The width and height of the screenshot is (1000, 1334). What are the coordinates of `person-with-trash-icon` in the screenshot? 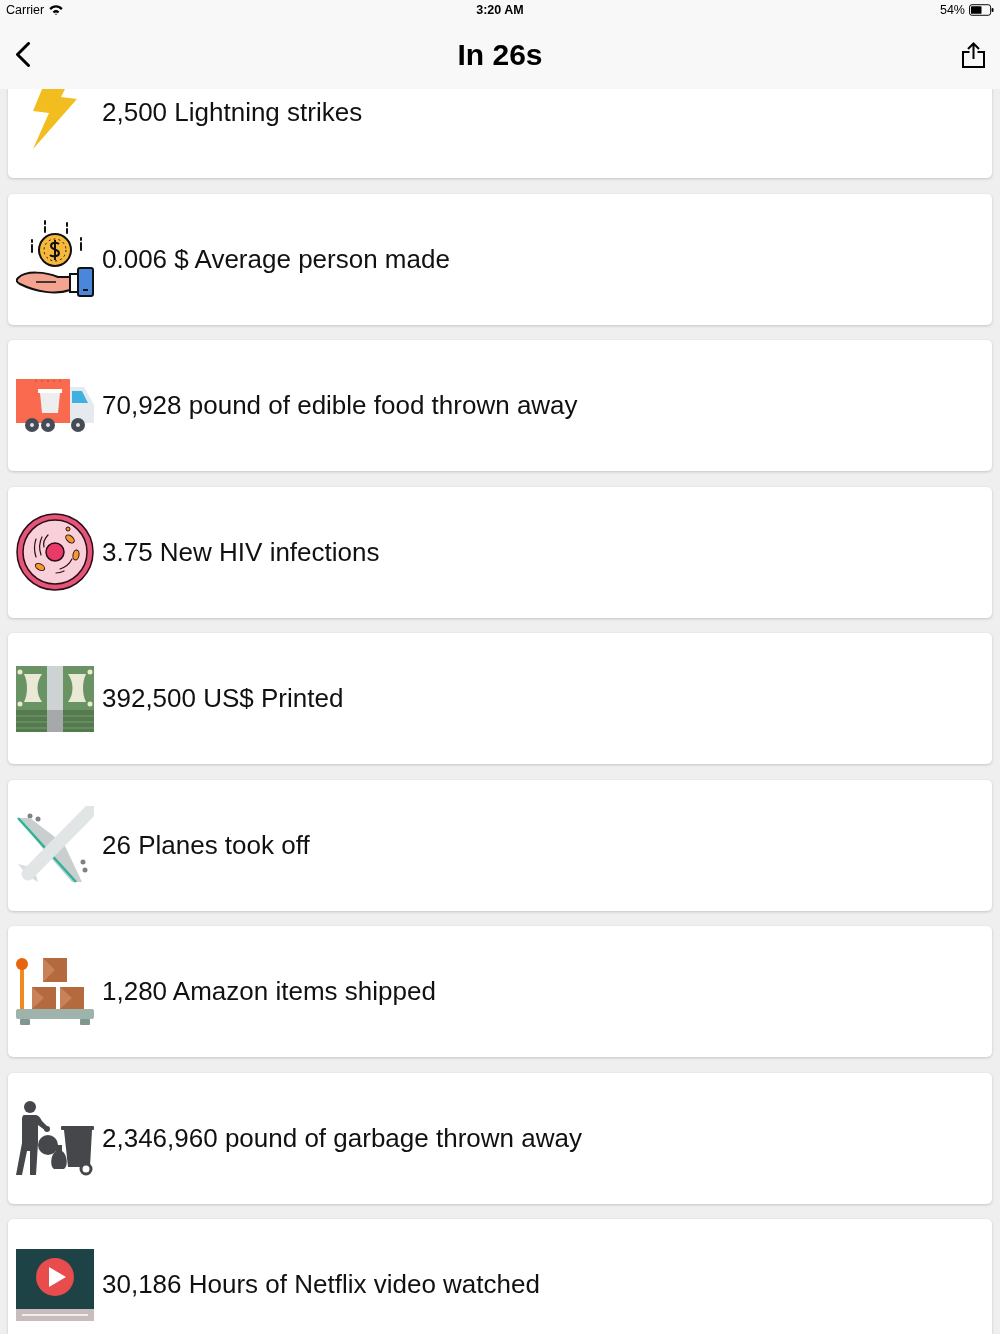 It's located at (55, 1138).